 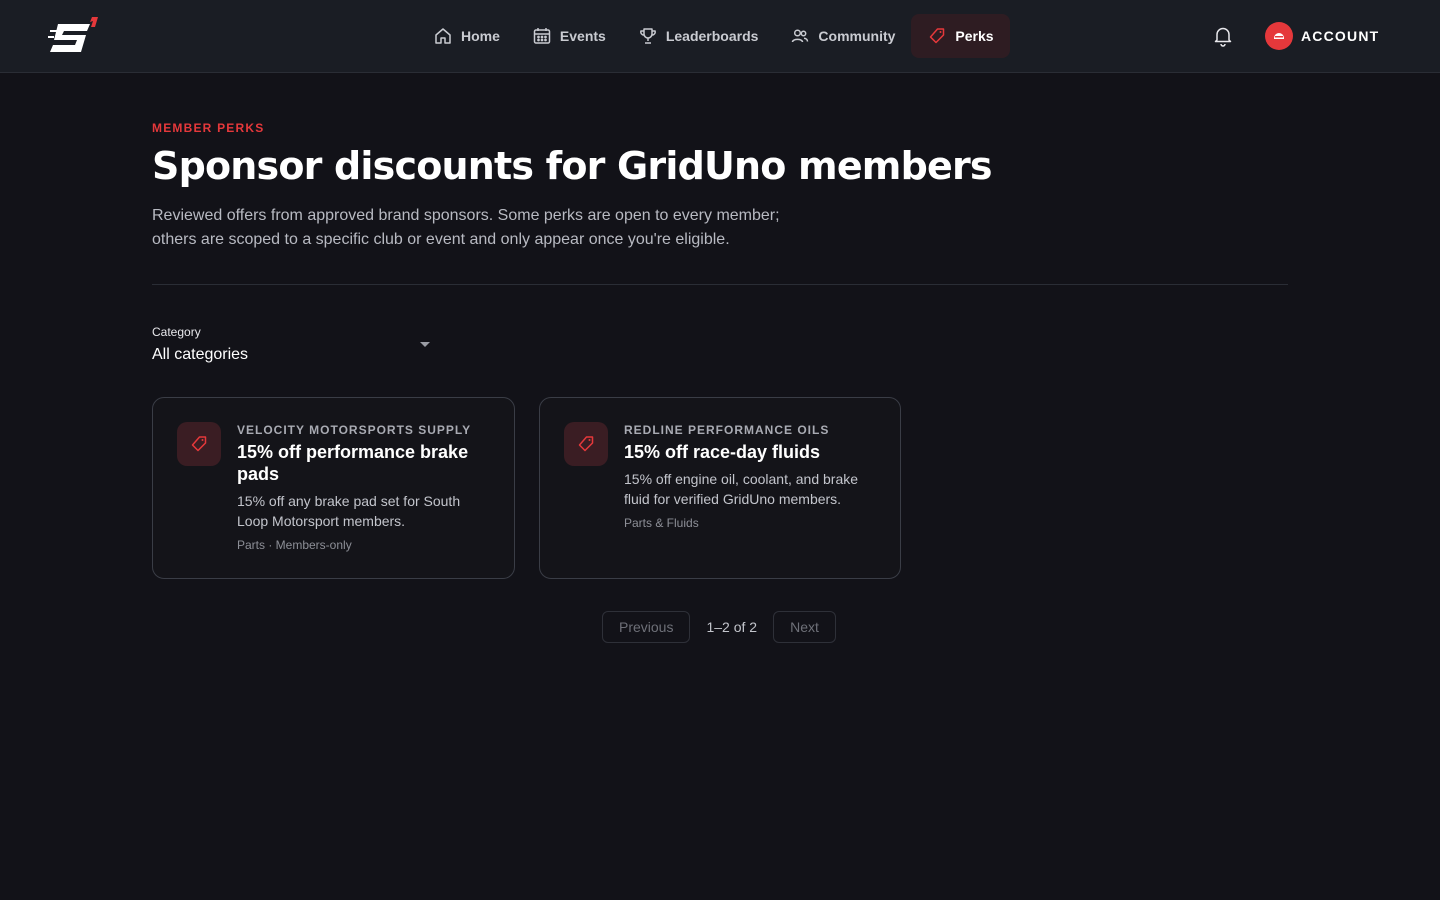 I want to click on nav-community-label: Community, so click(x=857, y=36).